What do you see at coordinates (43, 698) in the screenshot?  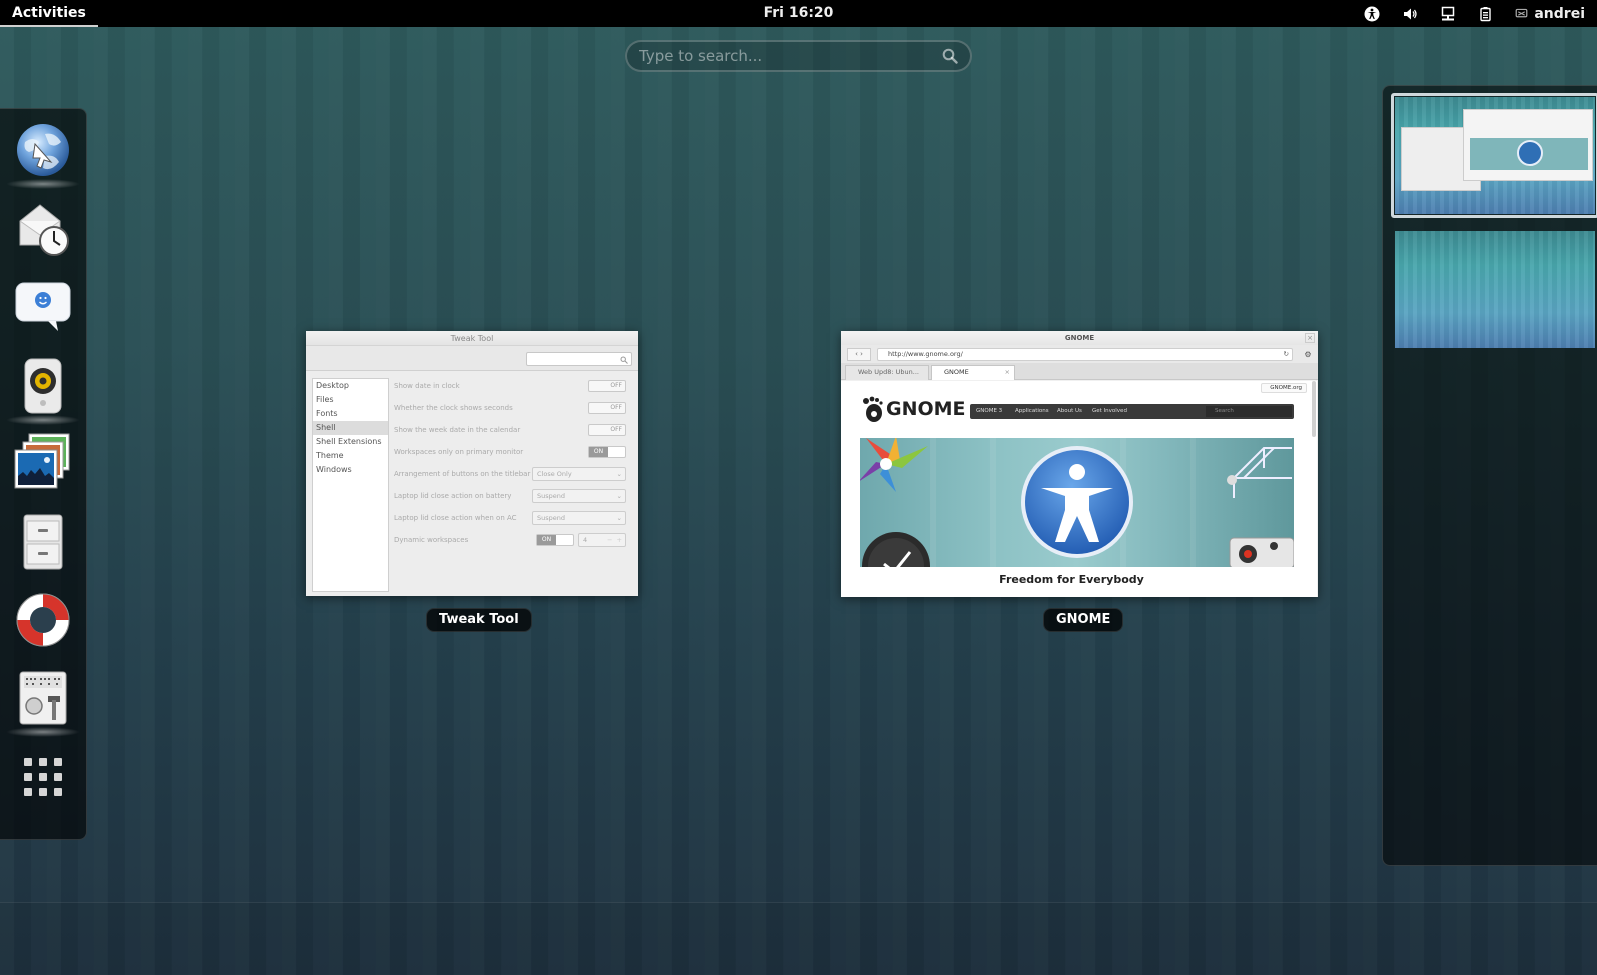 I see `mixer-icon` at bounding box center [43, 698].